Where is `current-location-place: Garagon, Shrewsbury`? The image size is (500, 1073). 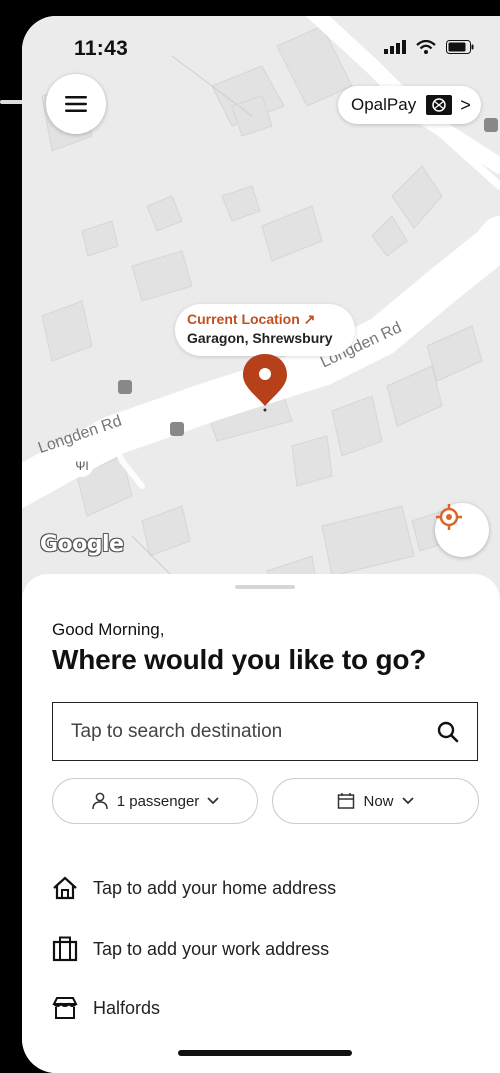 current-location-place: Garagon, Shrewsbury is located at coordinates (260, 338).